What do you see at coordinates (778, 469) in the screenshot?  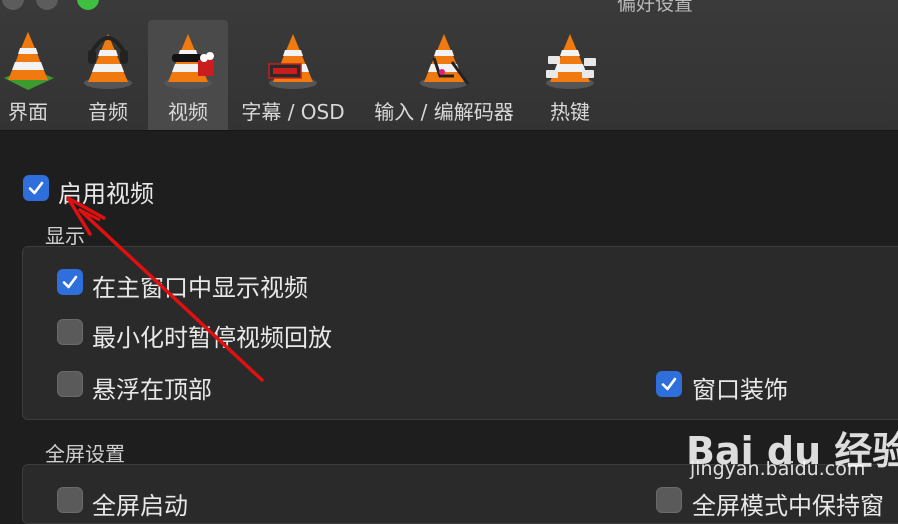 I see `watermark-url: jingyan.baidu.com` at bounding box center [778, 469].